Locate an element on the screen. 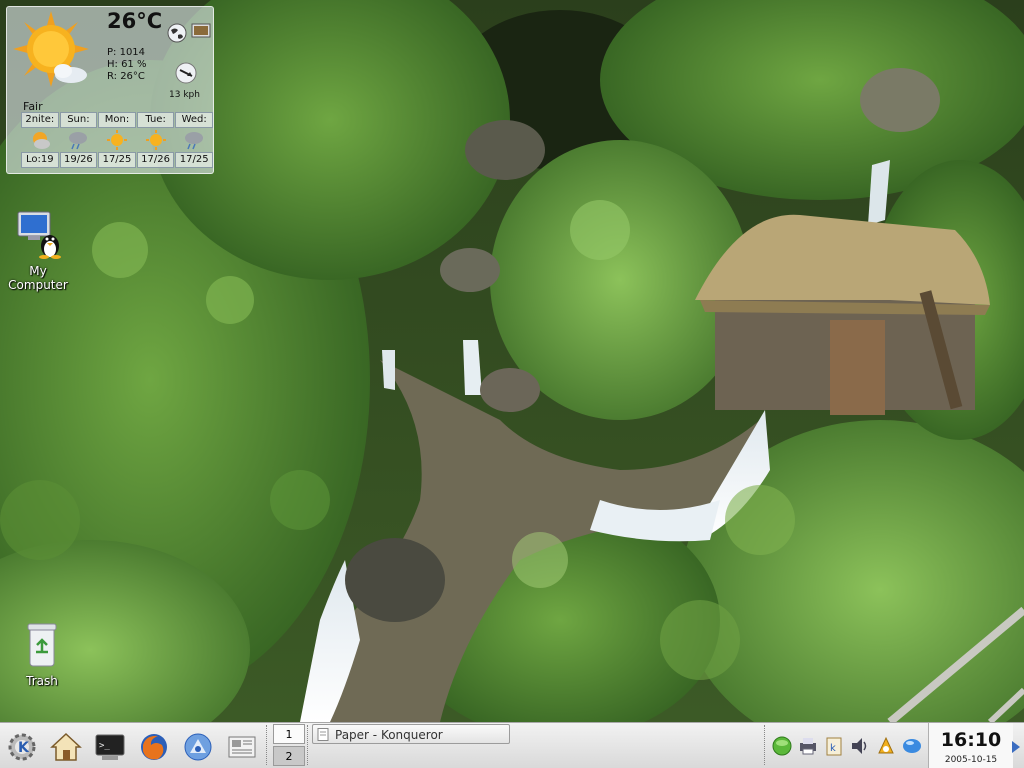 This screenshot has height=768, width=1024. my-computer-desktop-icon: My Computer is located at coordinates (38, 251).